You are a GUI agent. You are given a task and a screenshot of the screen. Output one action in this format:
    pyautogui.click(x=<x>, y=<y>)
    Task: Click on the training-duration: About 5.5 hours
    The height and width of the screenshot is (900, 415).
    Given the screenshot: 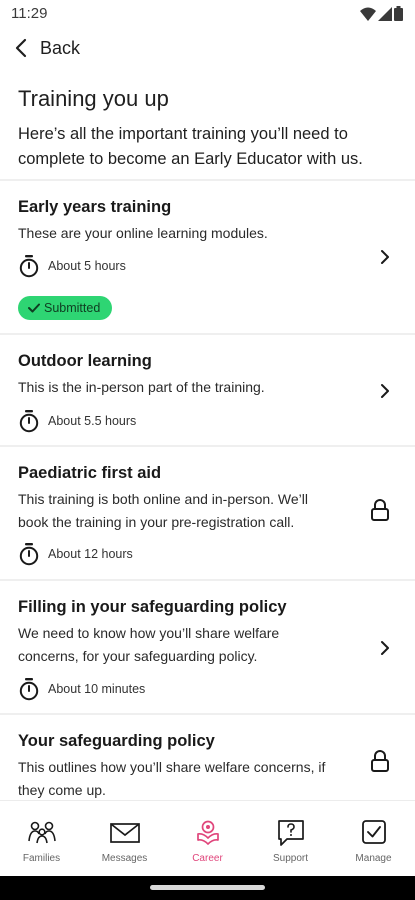 What is the action you would take?
    pyautogui.click(x=77, y=421)
    